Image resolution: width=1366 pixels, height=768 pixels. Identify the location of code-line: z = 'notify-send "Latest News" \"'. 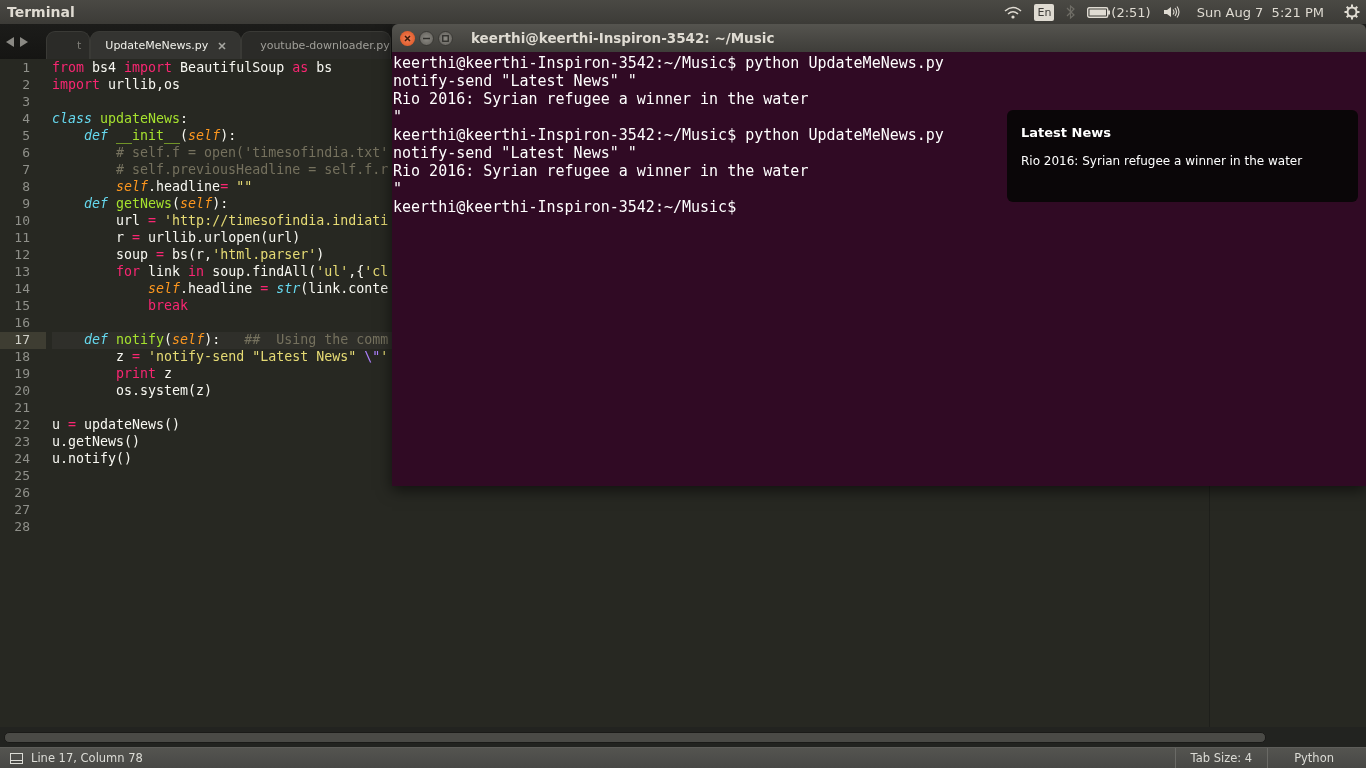
(252, 356).